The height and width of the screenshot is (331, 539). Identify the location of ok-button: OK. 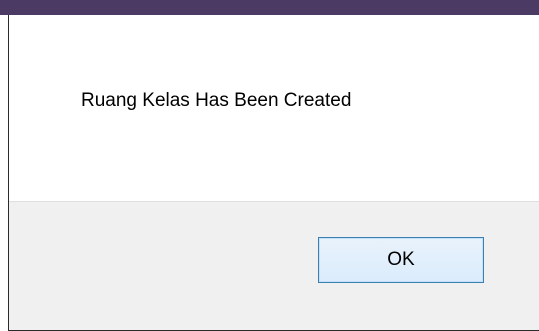
(401, 260).